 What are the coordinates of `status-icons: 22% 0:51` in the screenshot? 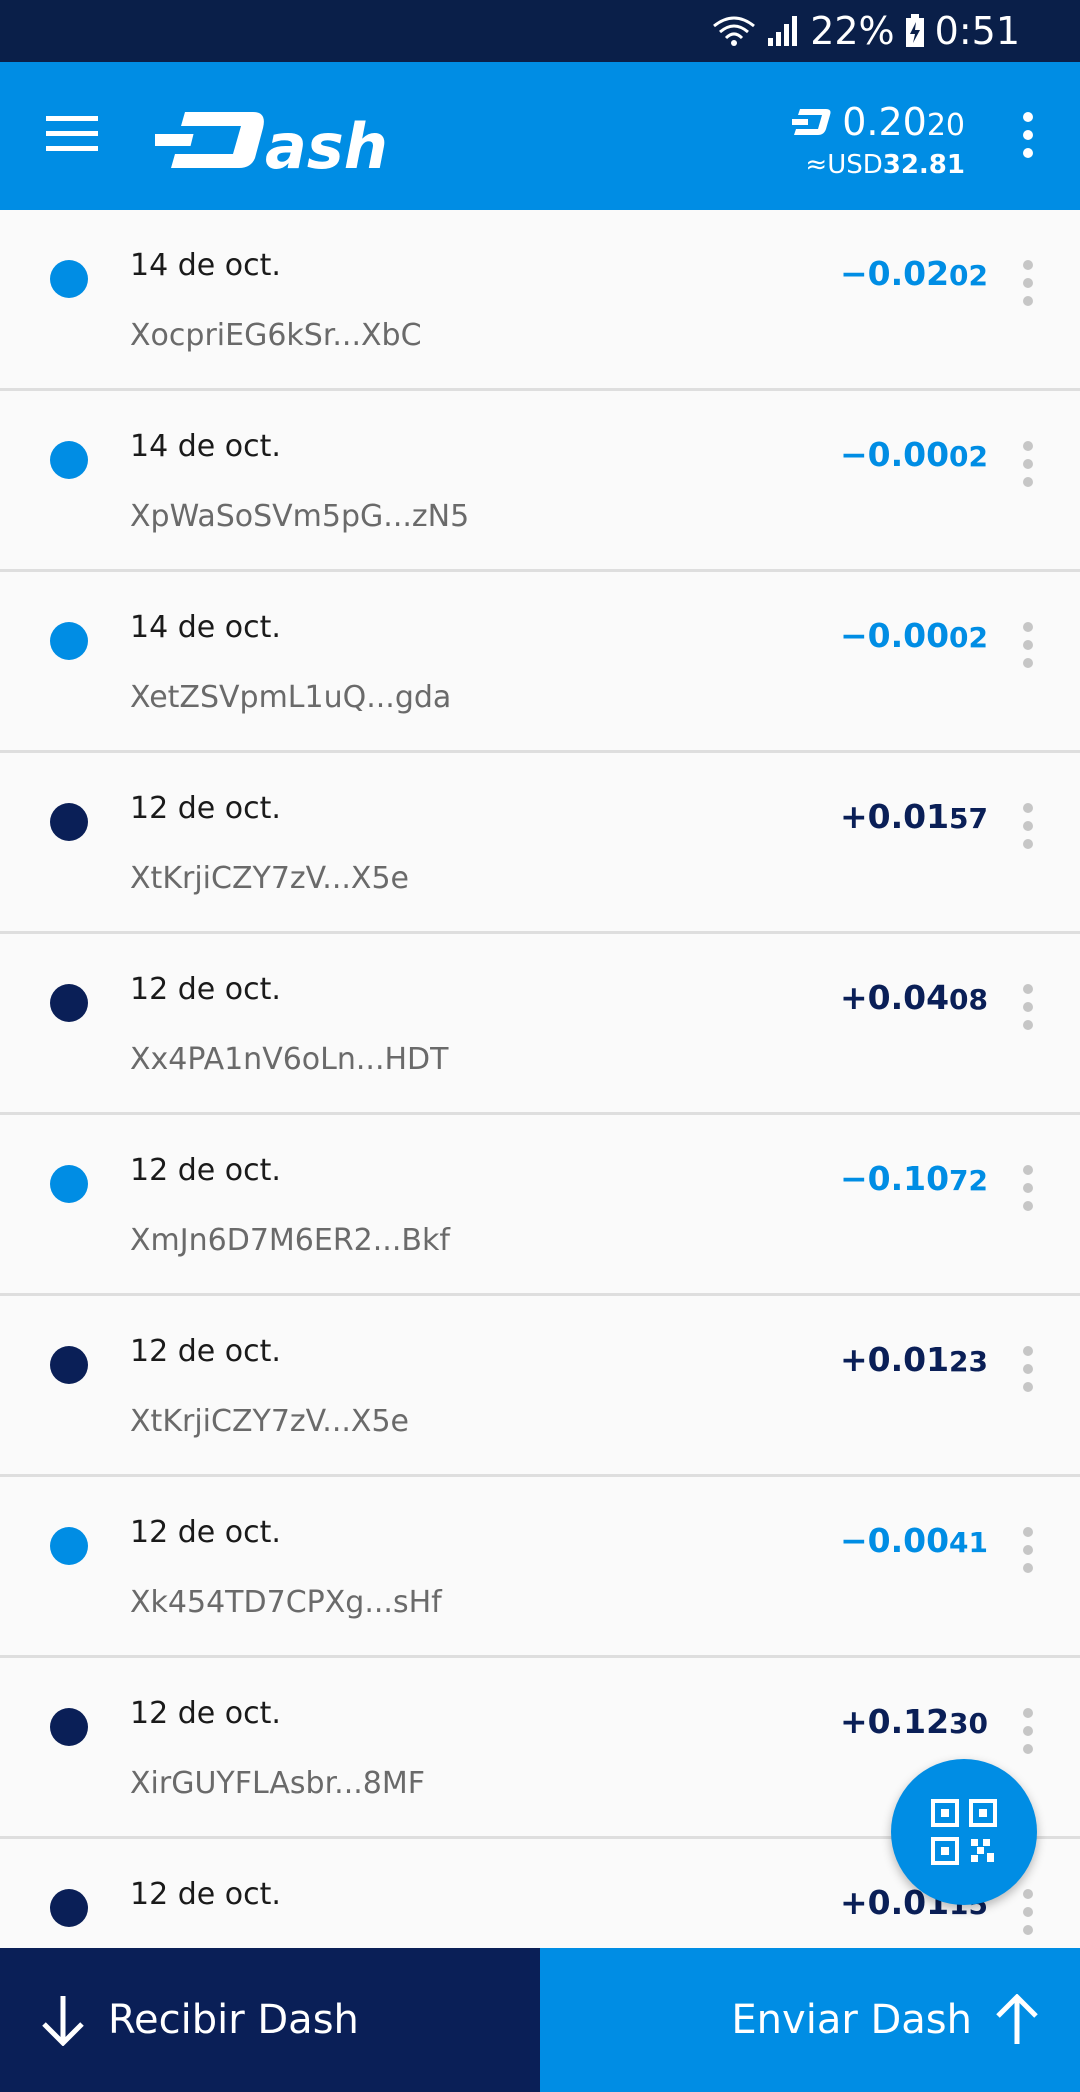 It's located at (866, 31).